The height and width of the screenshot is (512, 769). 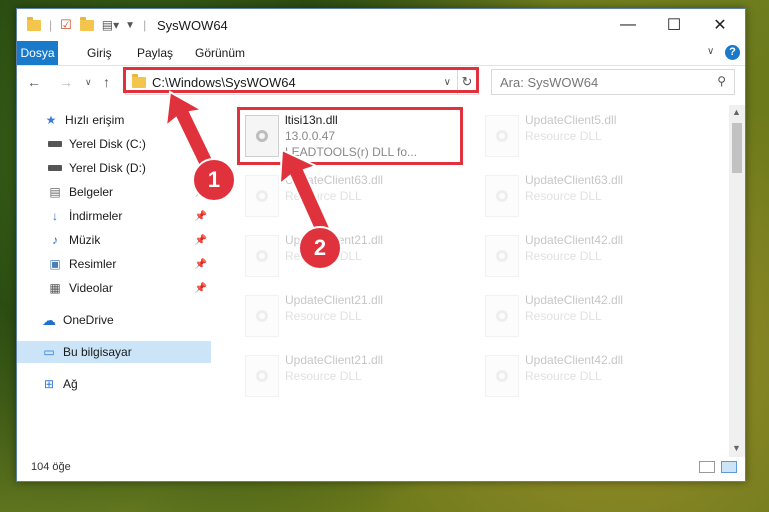 What do you see at coordinates (214, 180) in the screenshot?
I see `step-1-badge: 1` at bounding box center [214, 180].